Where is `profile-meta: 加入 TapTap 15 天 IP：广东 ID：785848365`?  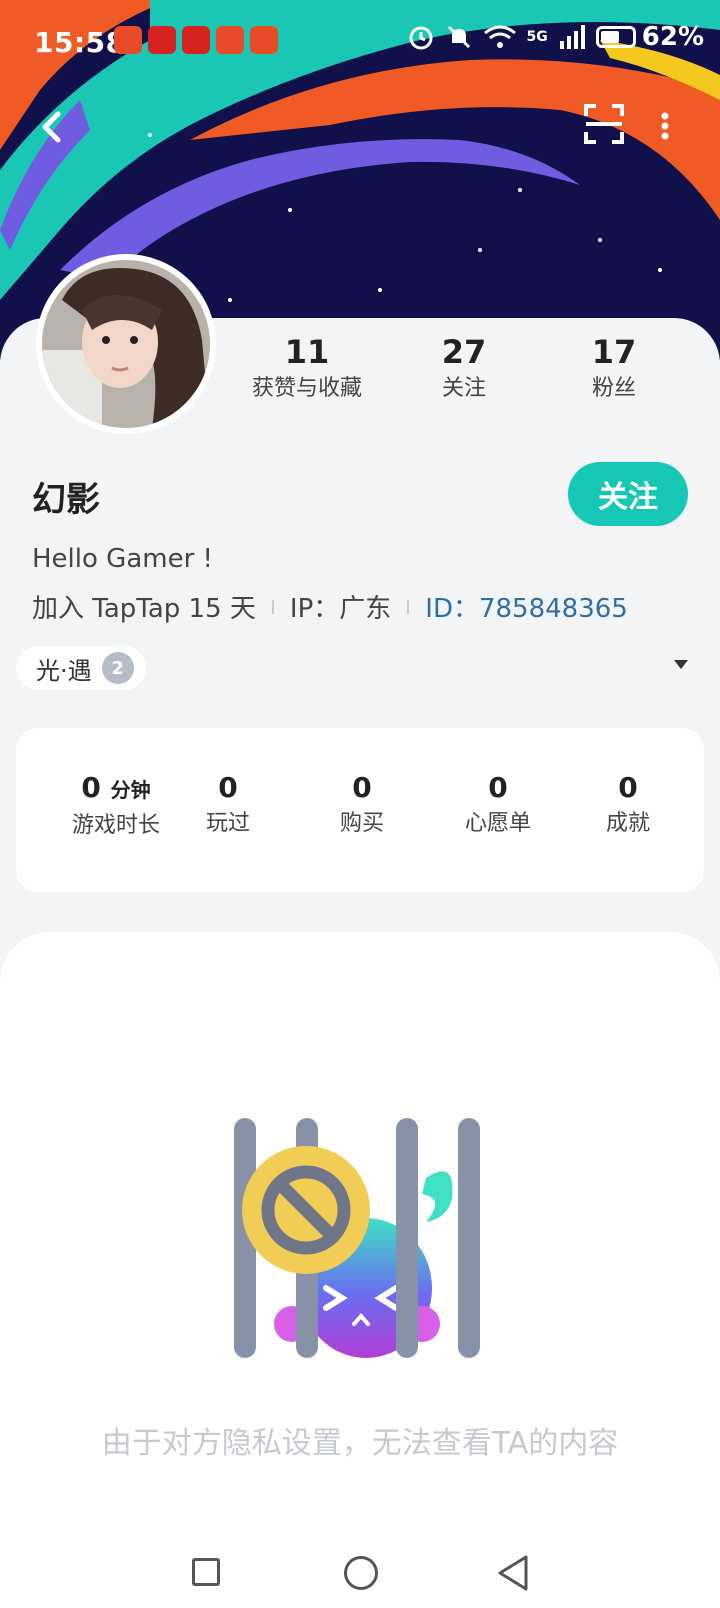
profile-meta: 加入 TapTap 15 天 IP：广东 ID：785848365 is located at coordinates (330, 606).